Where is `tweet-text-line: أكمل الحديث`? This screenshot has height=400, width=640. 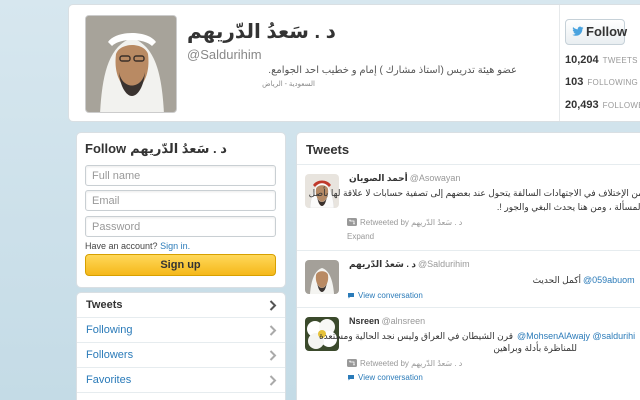
tweet-text-line: أكمل الحديث is located at coordinates (556, 280).